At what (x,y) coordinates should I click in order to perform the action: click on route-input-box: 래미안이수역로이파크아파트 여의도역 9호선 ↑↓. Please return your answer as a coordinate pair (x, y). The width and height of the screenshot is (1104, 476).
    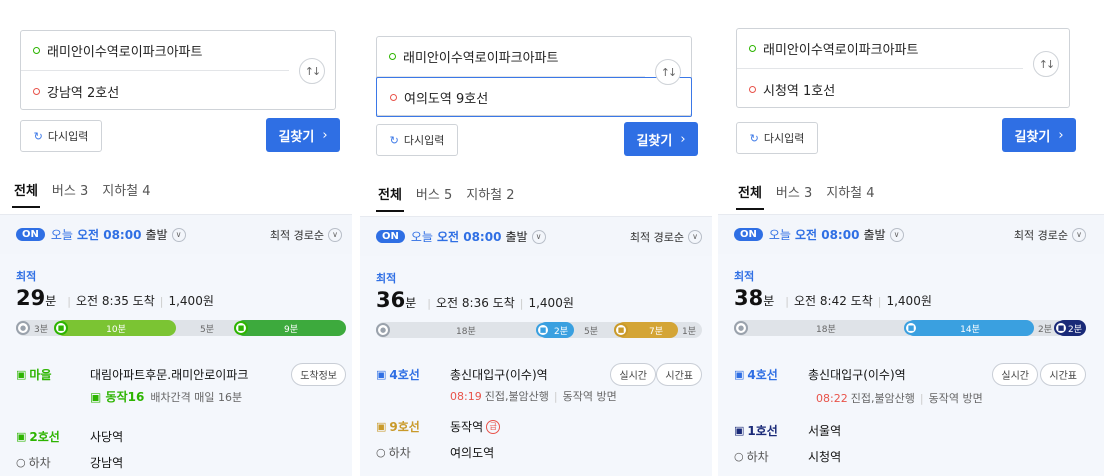
    Looking at the image, I should click on (534, 76).